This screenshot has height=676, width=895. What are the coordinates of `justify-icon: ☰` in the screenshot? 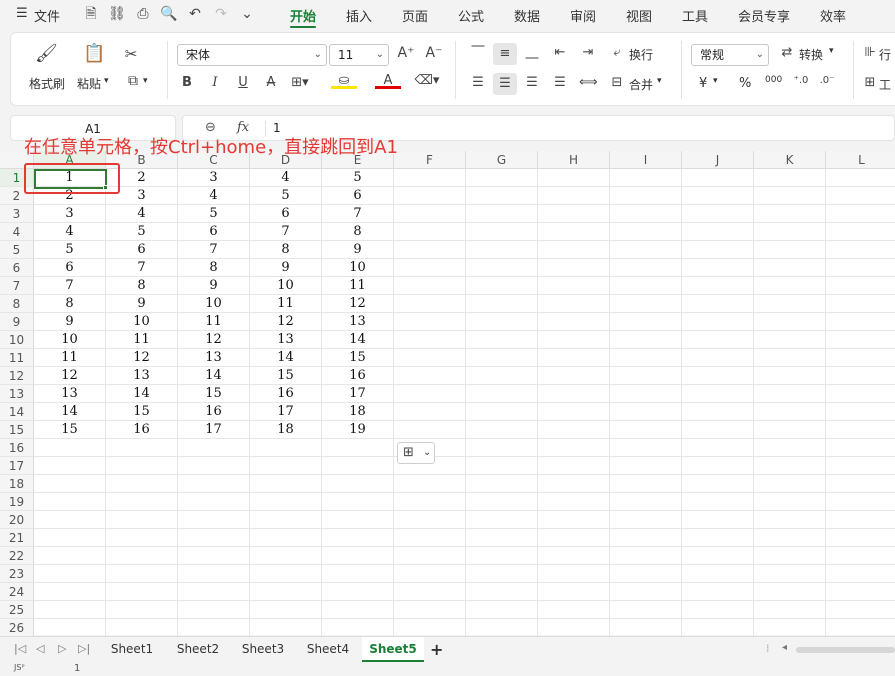 It's located at (560, 82).